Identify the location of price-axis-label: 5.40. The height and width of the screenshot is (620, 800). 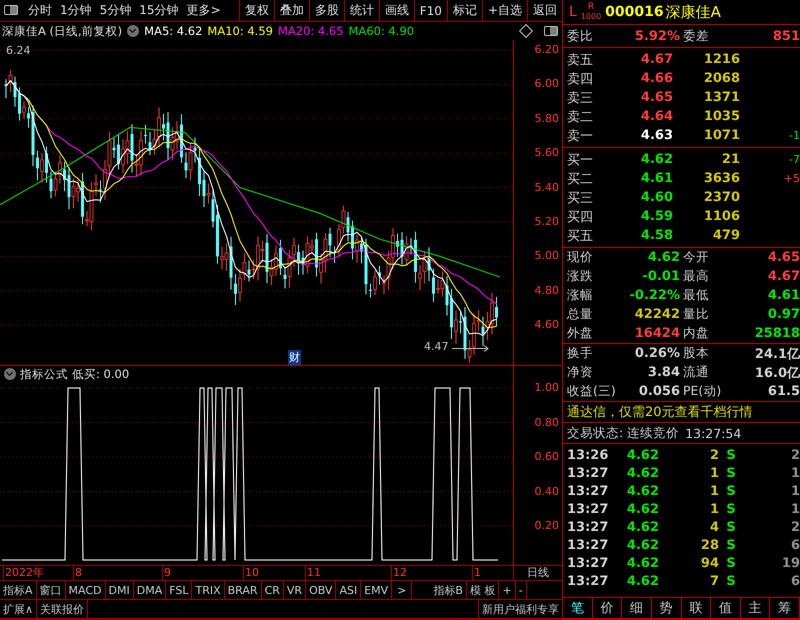
(546, 187).